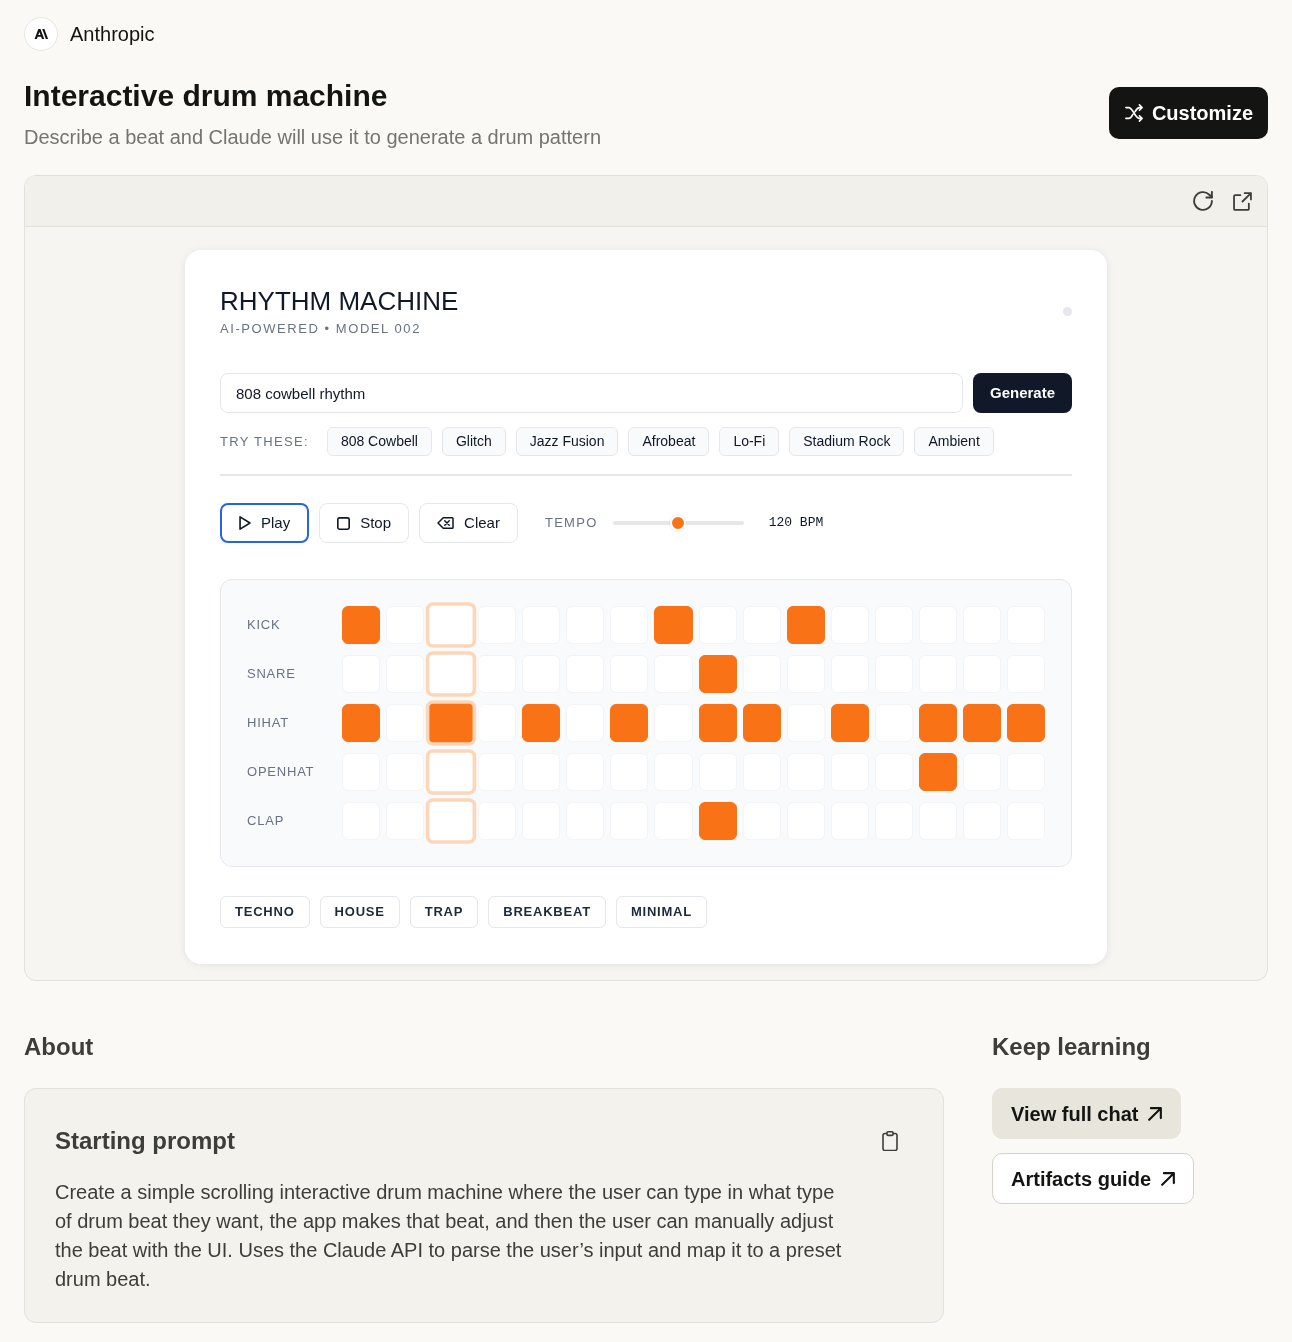  I want to click on clipboard-icon, so click(890, 1141).